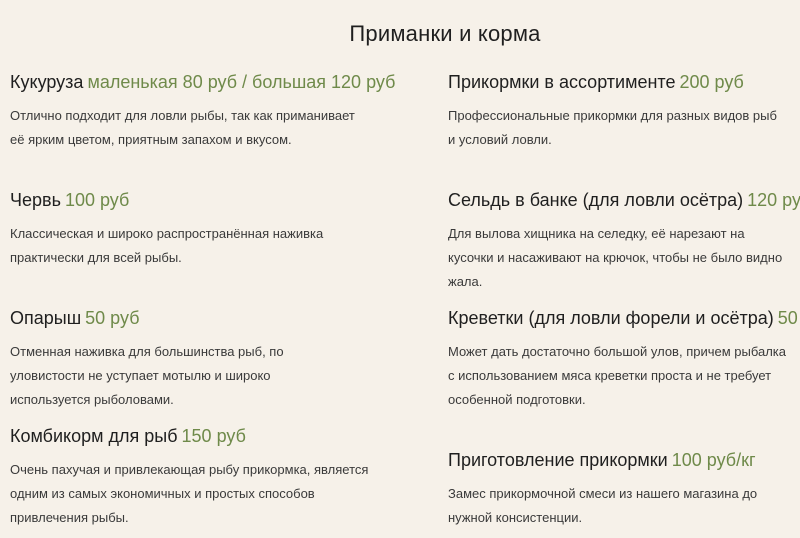 This screenshot has height=538, width=800. I want to click on product-price: 150 руб, so click(213, 436).